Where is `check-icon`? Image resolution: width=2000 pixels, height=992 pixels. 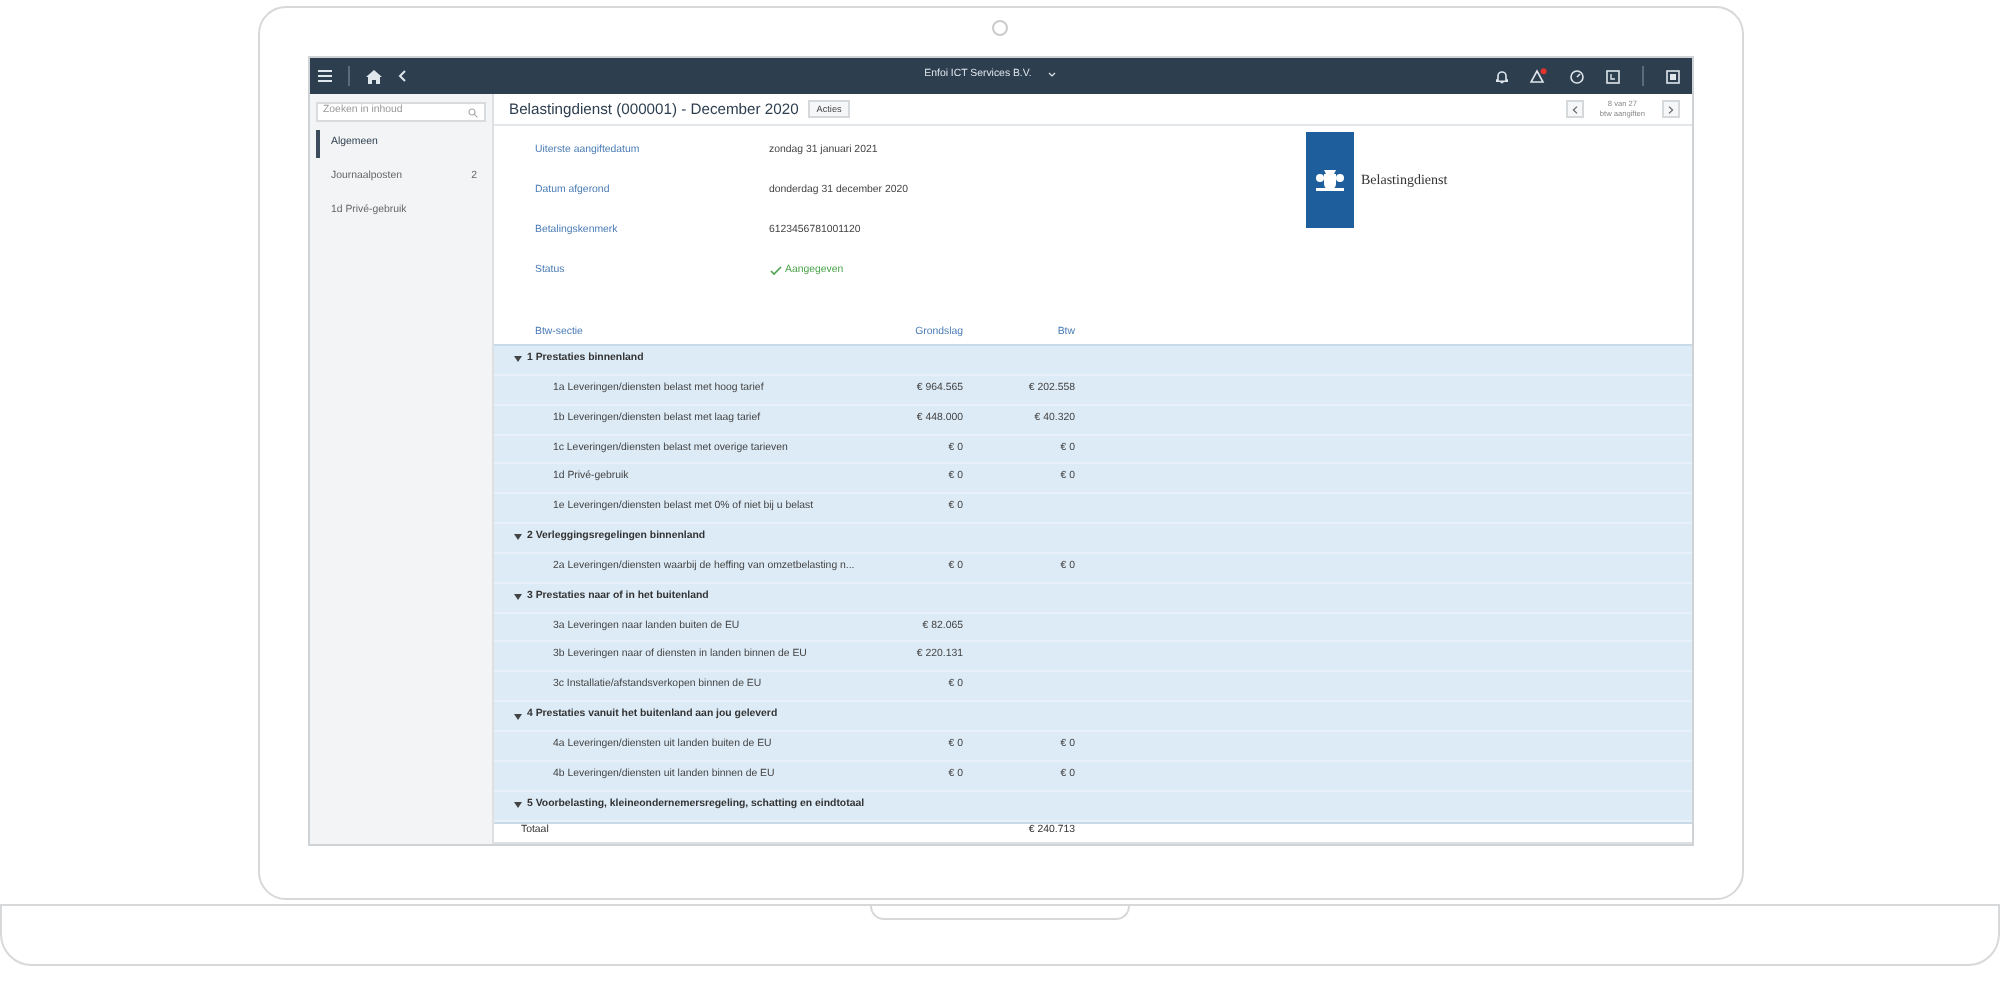 check-icon is located at coordinates (775, 271).